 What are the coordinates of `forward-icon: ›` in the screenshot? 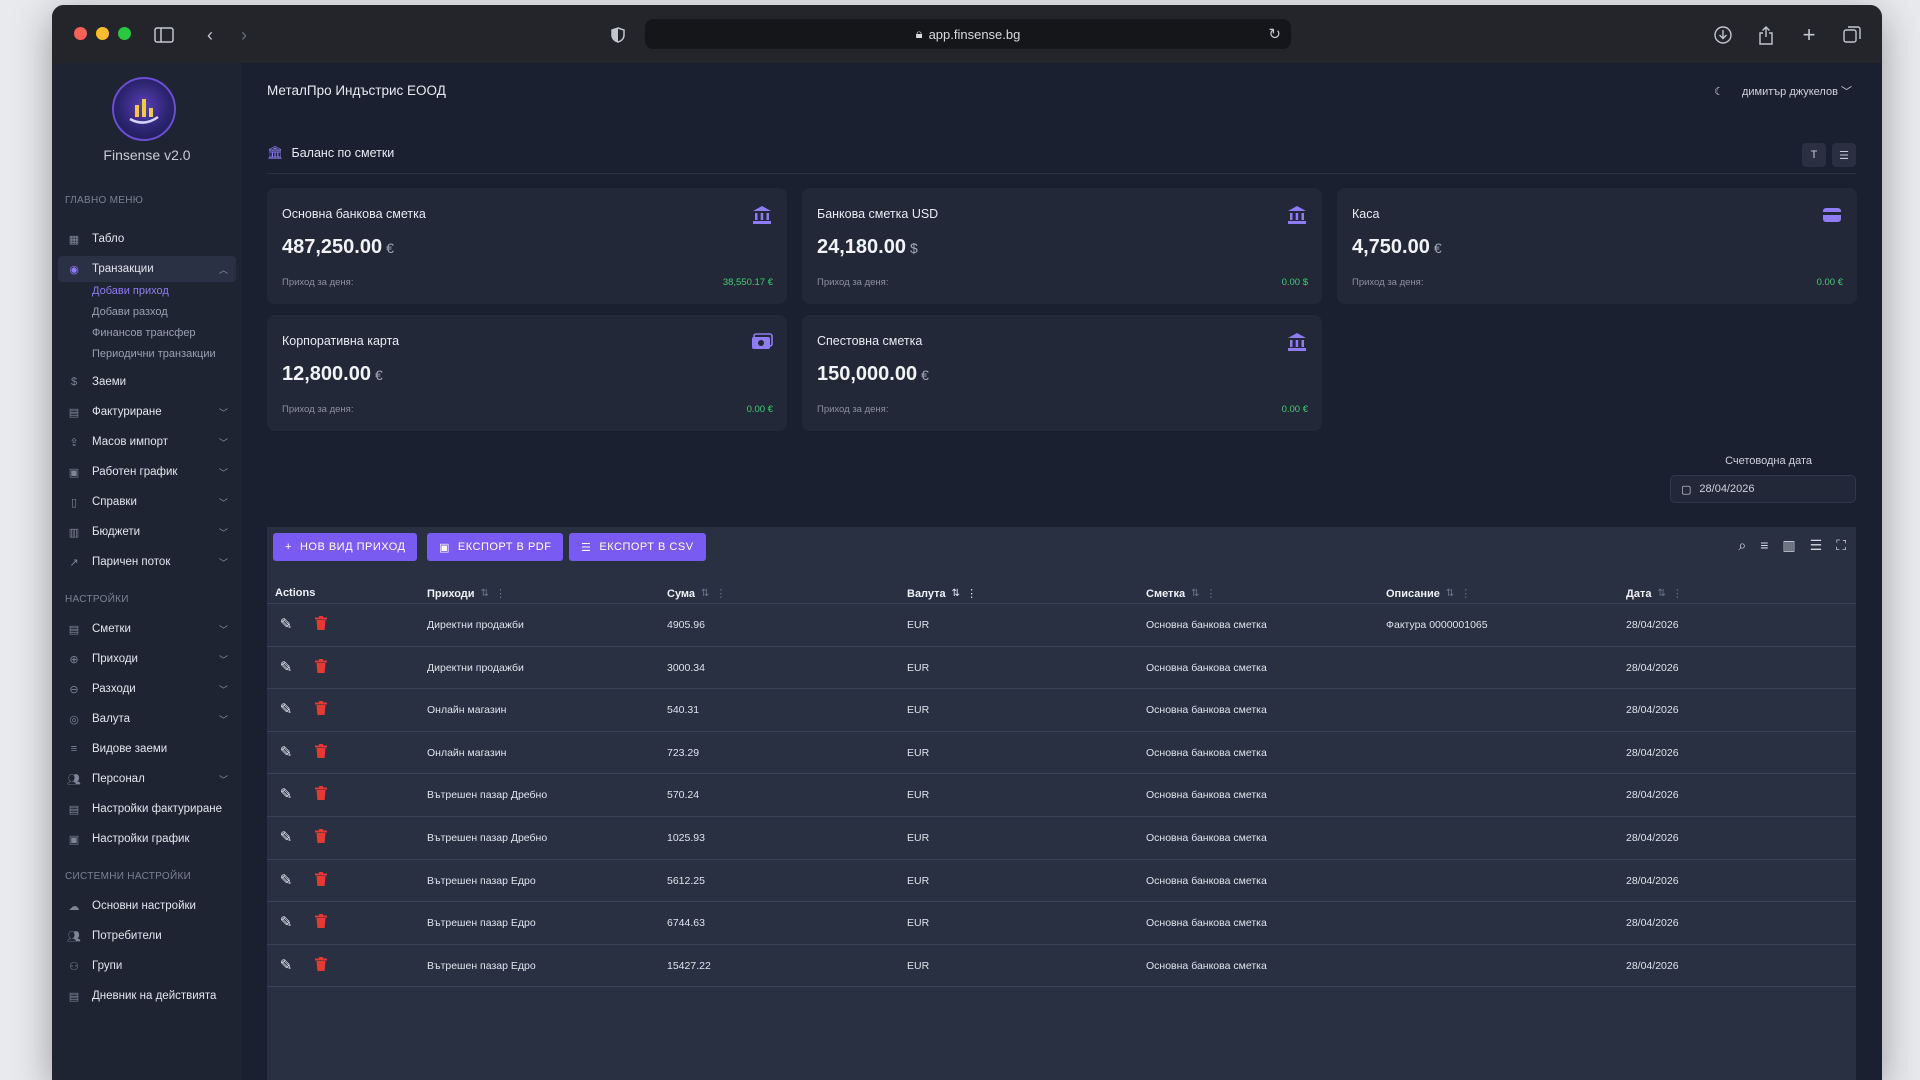 It's located at (244, 35).